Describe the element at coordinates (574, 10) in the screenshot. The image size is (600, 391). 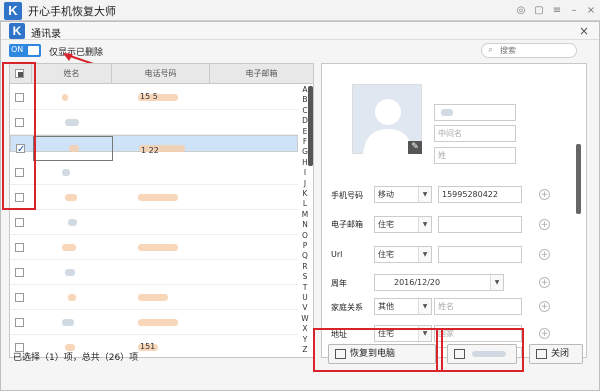
I see `minimize-icon: –` at that location.